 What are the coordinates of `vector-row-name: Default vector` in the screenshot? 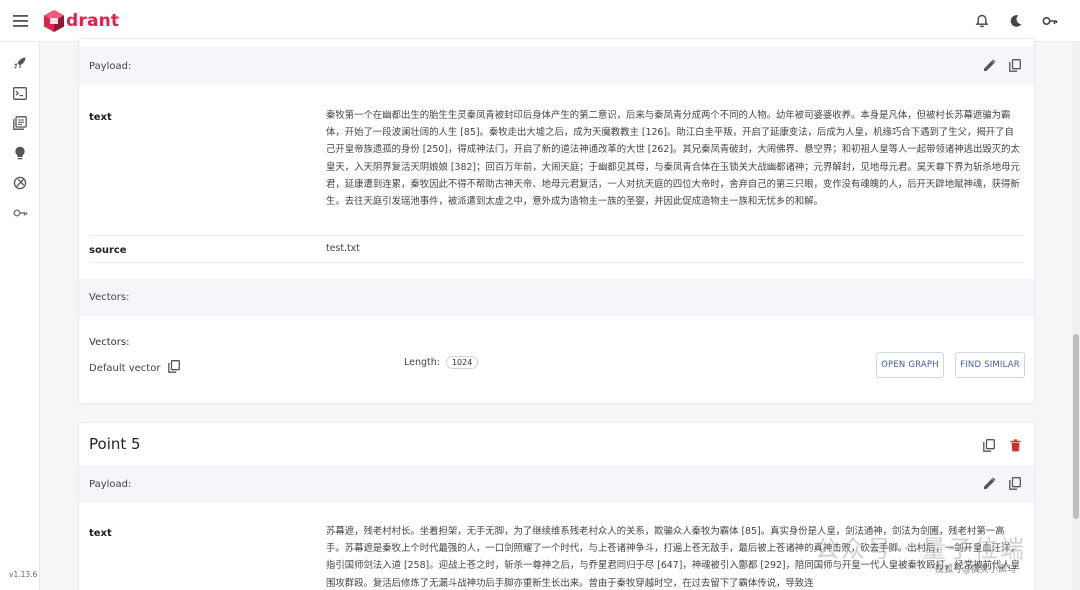 It's located at (135, 368).